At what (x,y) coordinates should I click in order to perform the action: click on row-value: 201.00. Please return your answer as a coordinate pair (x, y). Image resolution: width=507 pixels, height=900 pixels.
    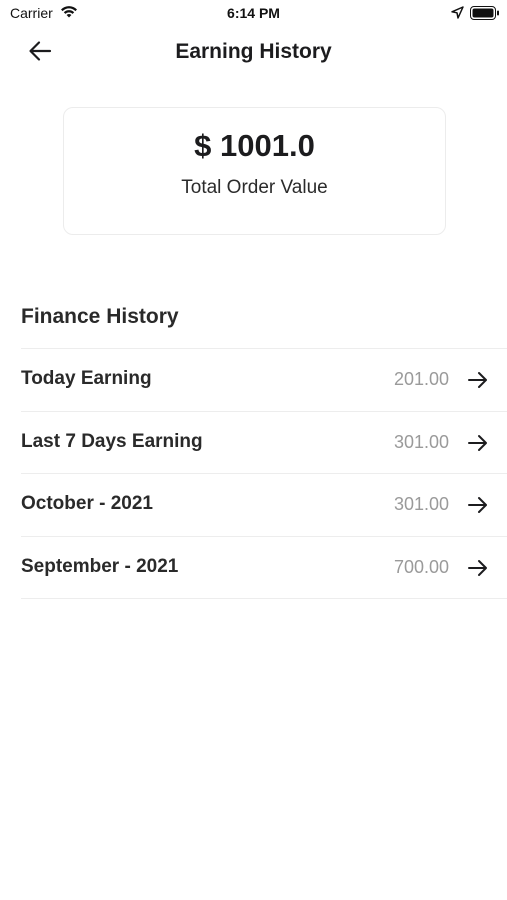
    Looking at the image, I should click on (421, 379).